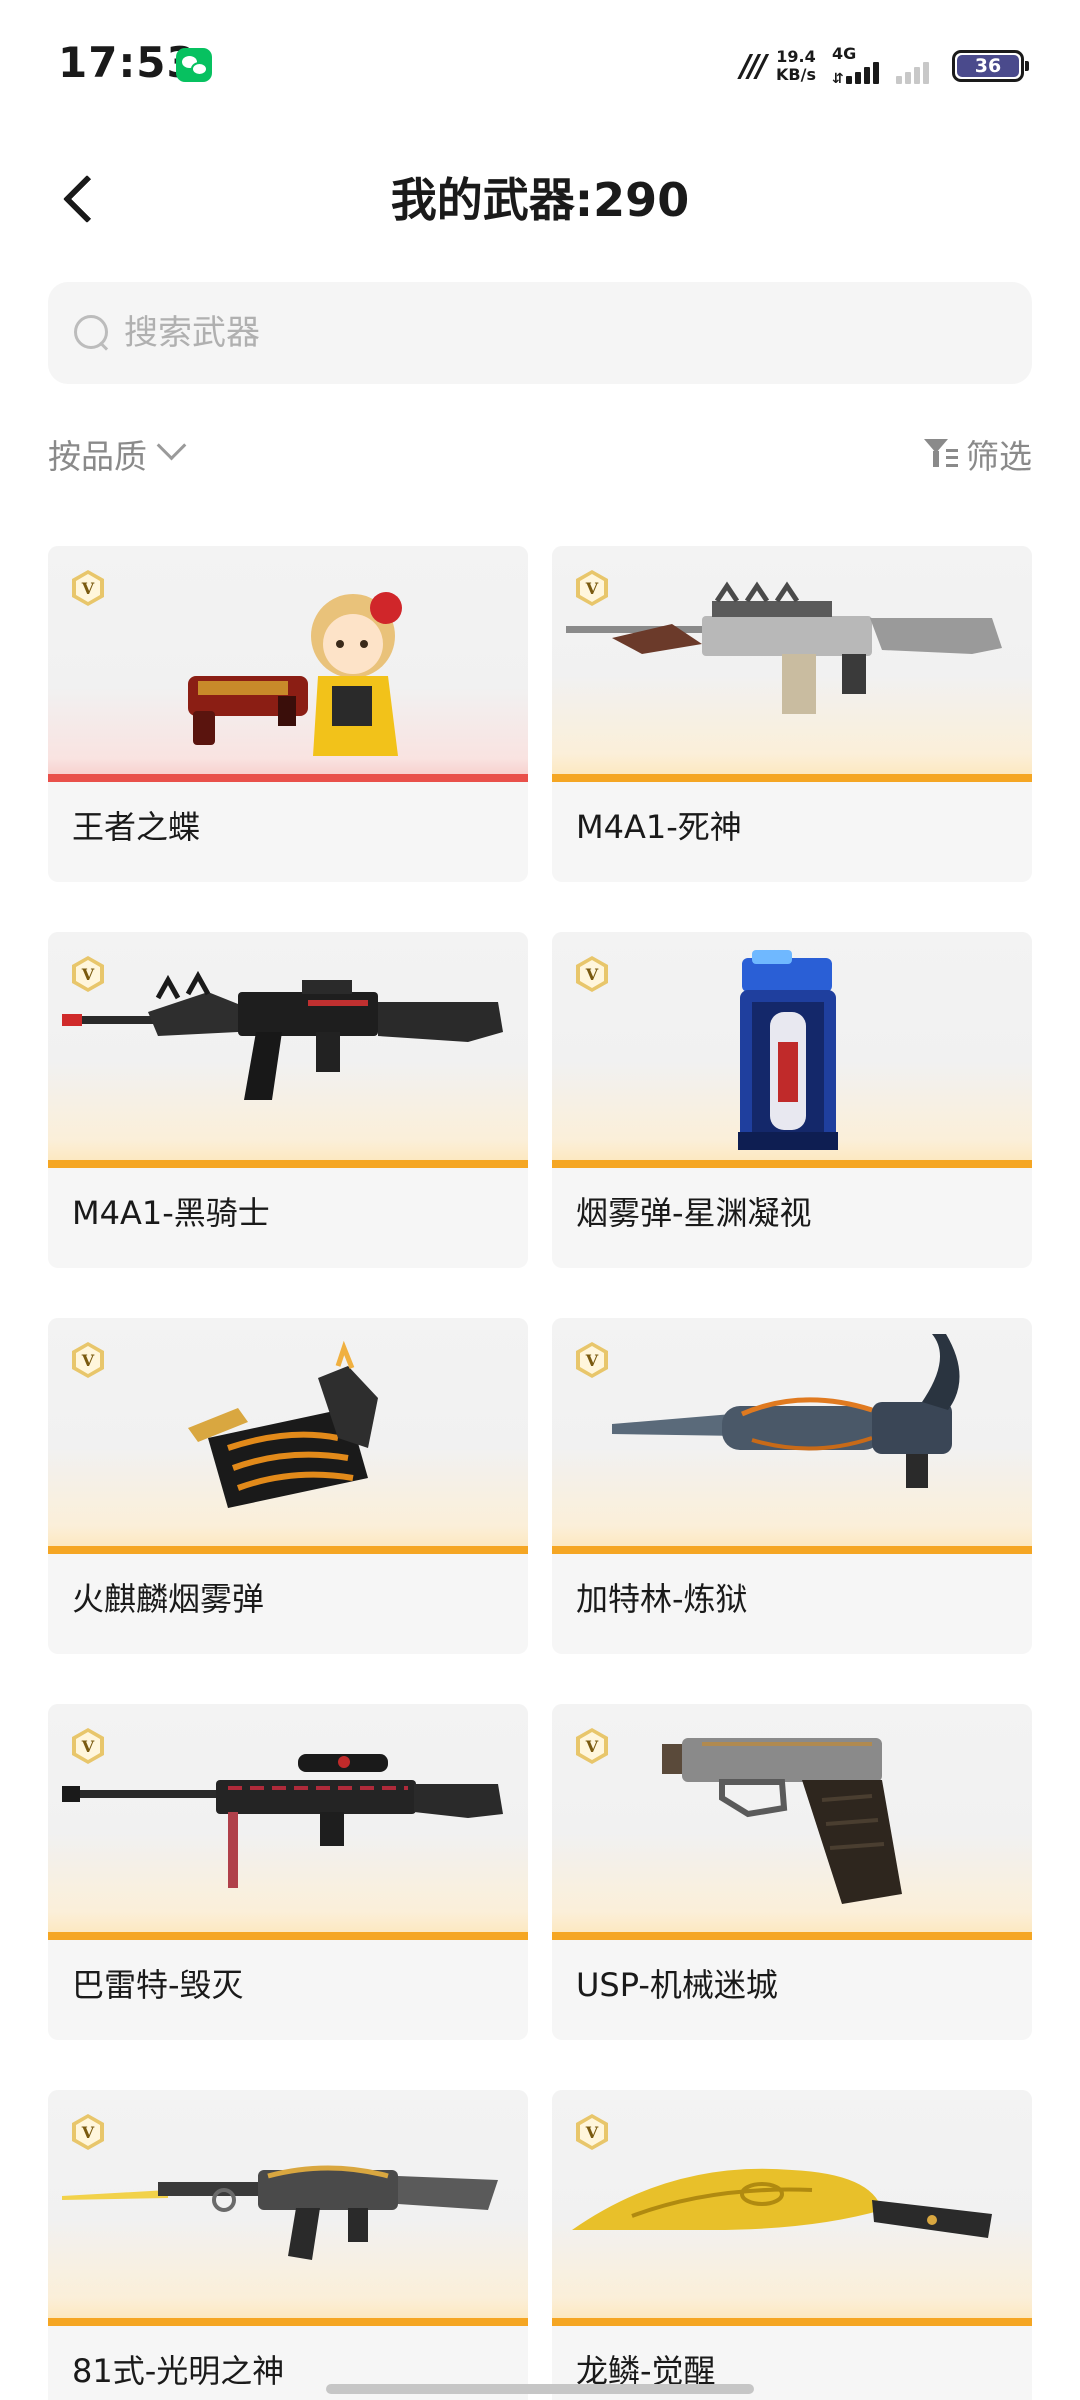 The image size is (1080, 2400). I want to click on weapon-name: USP-机械迷城, so click(677, 1985).